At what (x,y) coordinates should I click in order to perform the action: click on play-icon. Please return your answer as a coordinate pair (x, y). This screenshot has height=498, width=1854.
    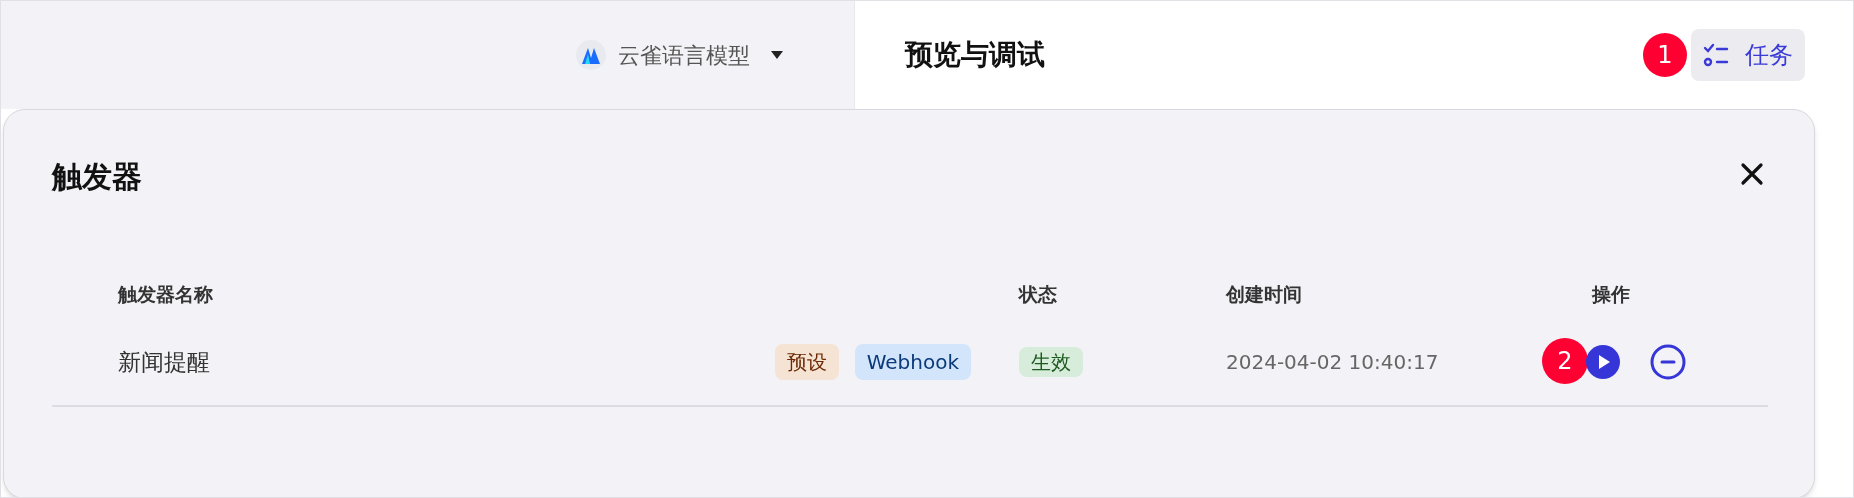
    Looking at the image, I should click on (1603, 362).